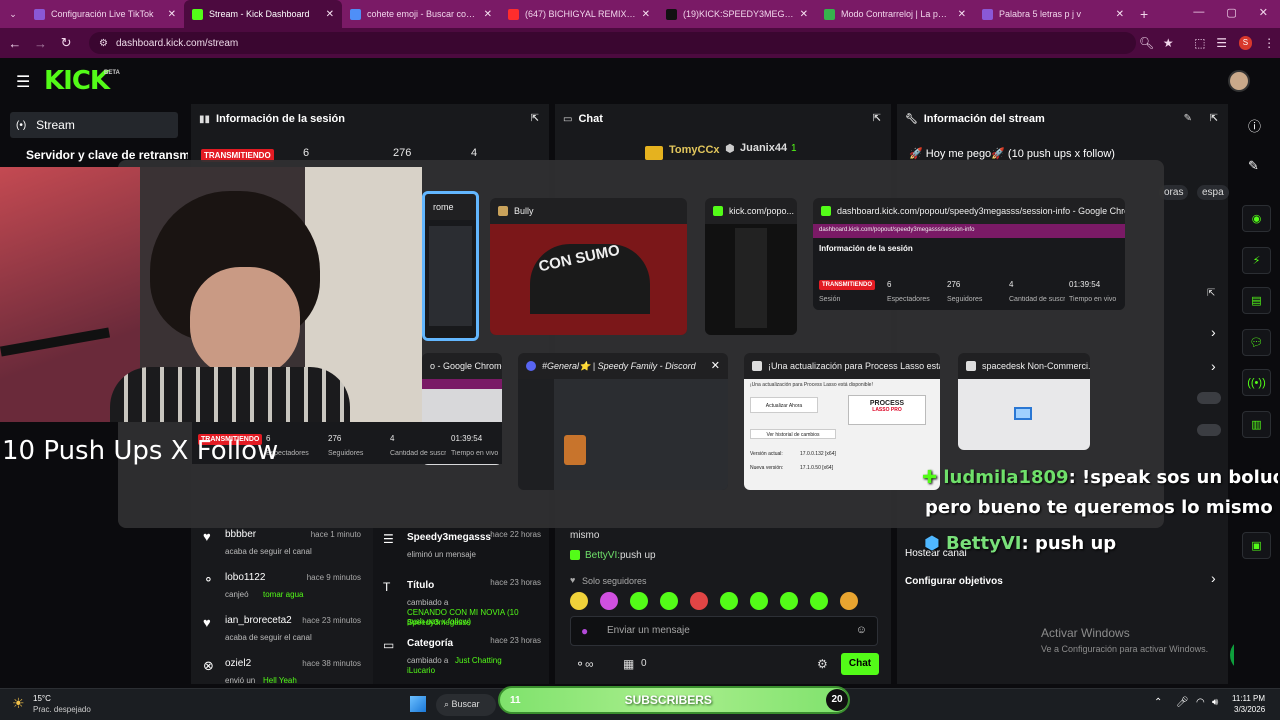 The width and height of the screenshot is (1280, 720). What do you see at coordinates (715, 365) in the screenshot?
I see `close-window-icon: ✕` at bounding box center [715, 365].